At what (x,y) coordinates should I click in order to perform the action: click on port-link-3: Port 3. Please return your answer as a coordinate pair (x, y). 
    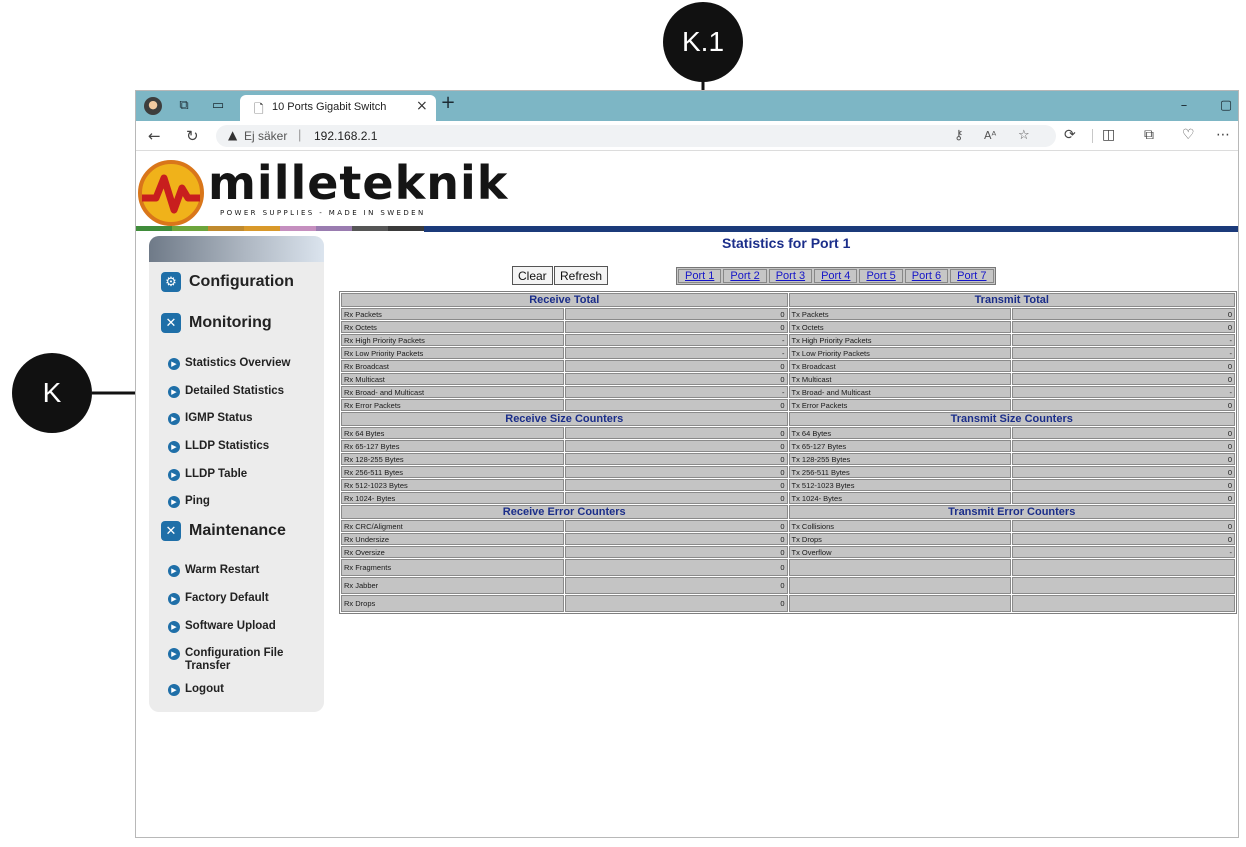
    Looking at the image, I should click on (790, 276).